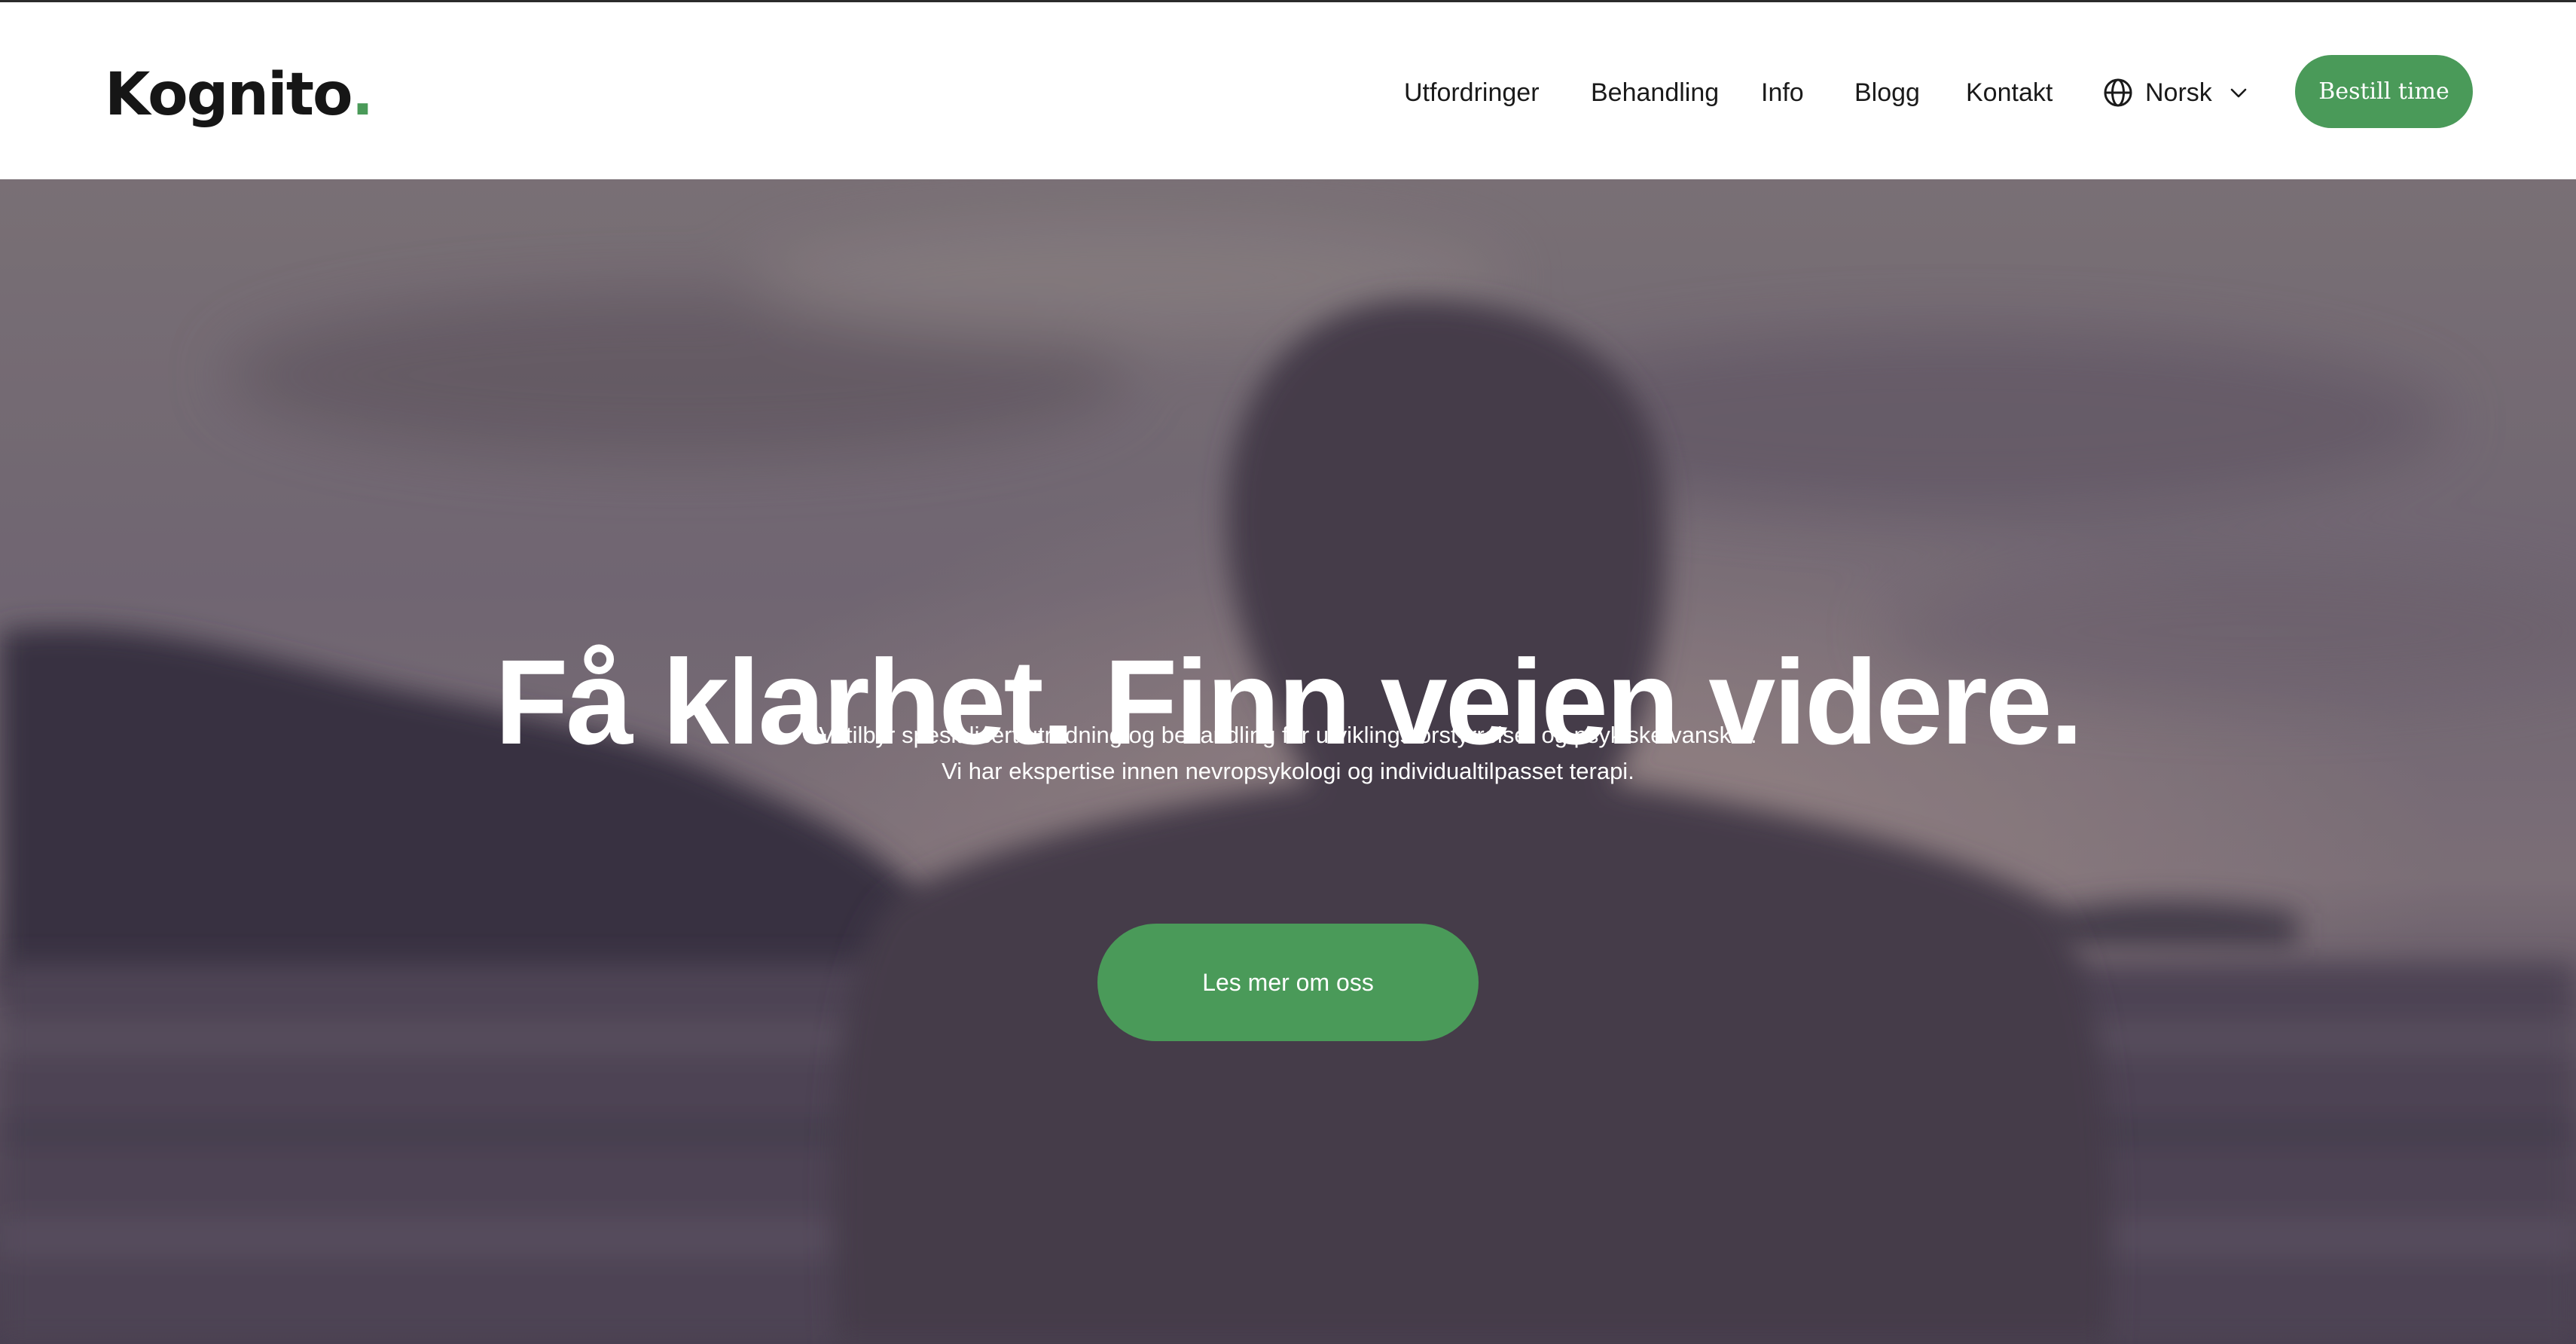 The height and width of the screenshot is (1344, 2576). I want to click on language-label: Norsk, so click(2179, 92).